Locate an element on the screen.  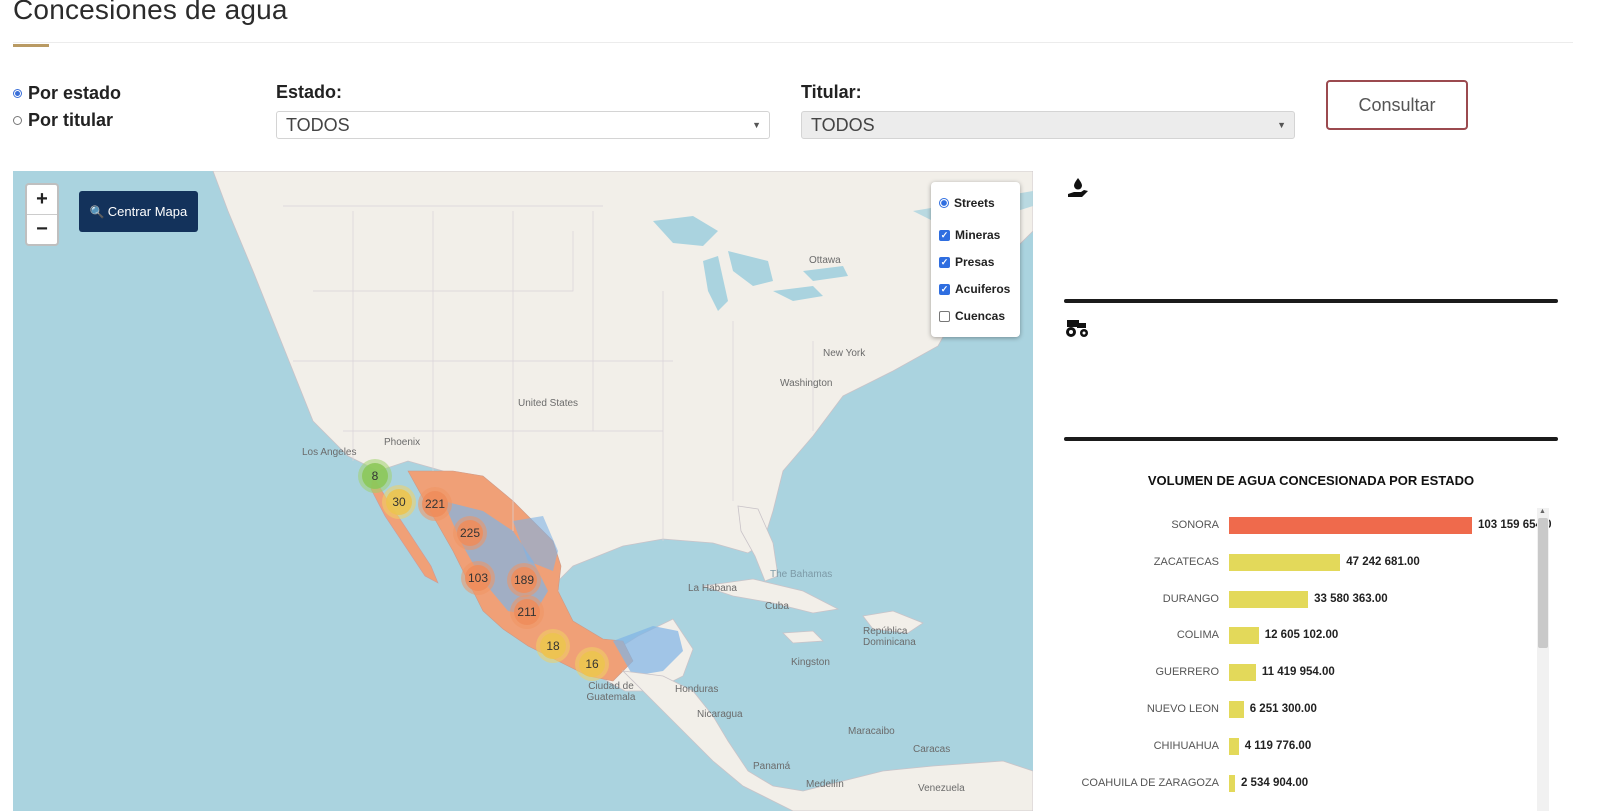
zoom-out-button: − is located at coordinates (42, 229).